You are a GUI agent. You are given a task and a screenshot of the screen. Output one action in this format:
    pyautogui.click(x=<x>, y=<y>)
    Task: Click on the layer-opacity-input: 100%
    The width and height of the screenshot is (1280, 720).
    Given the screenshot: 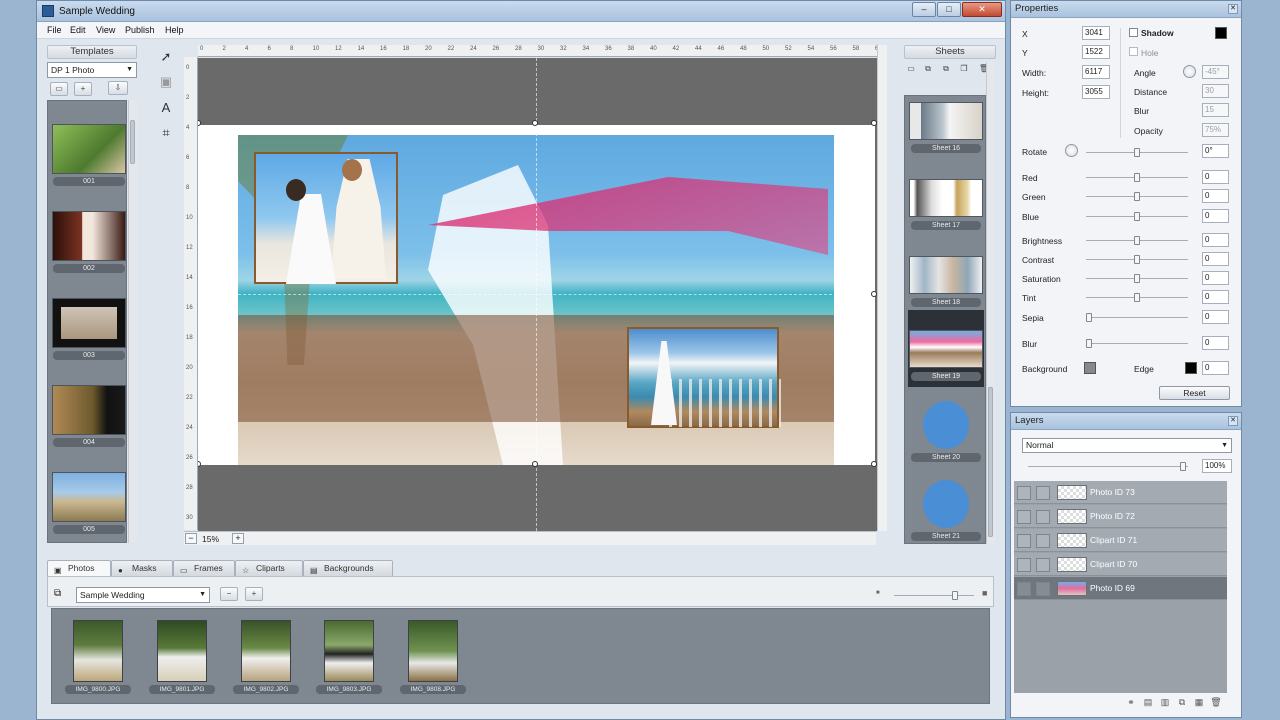 What is the action you would take?
    pyautogui.click(x=1217, y=466)
    